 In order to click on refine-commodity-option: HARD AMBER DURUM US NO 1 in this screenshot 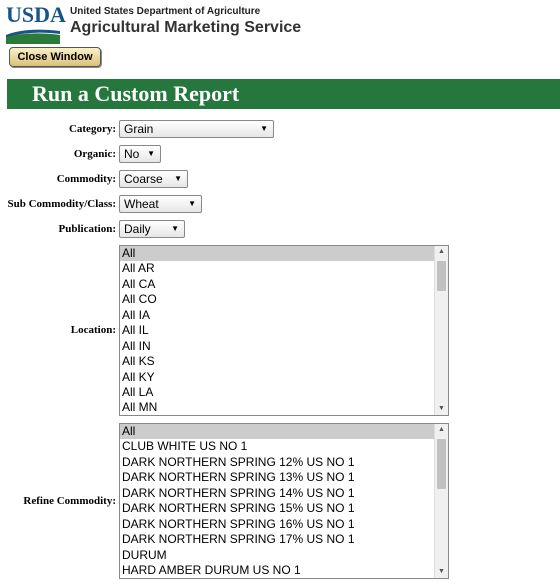, I will do `click(277, 570)`.